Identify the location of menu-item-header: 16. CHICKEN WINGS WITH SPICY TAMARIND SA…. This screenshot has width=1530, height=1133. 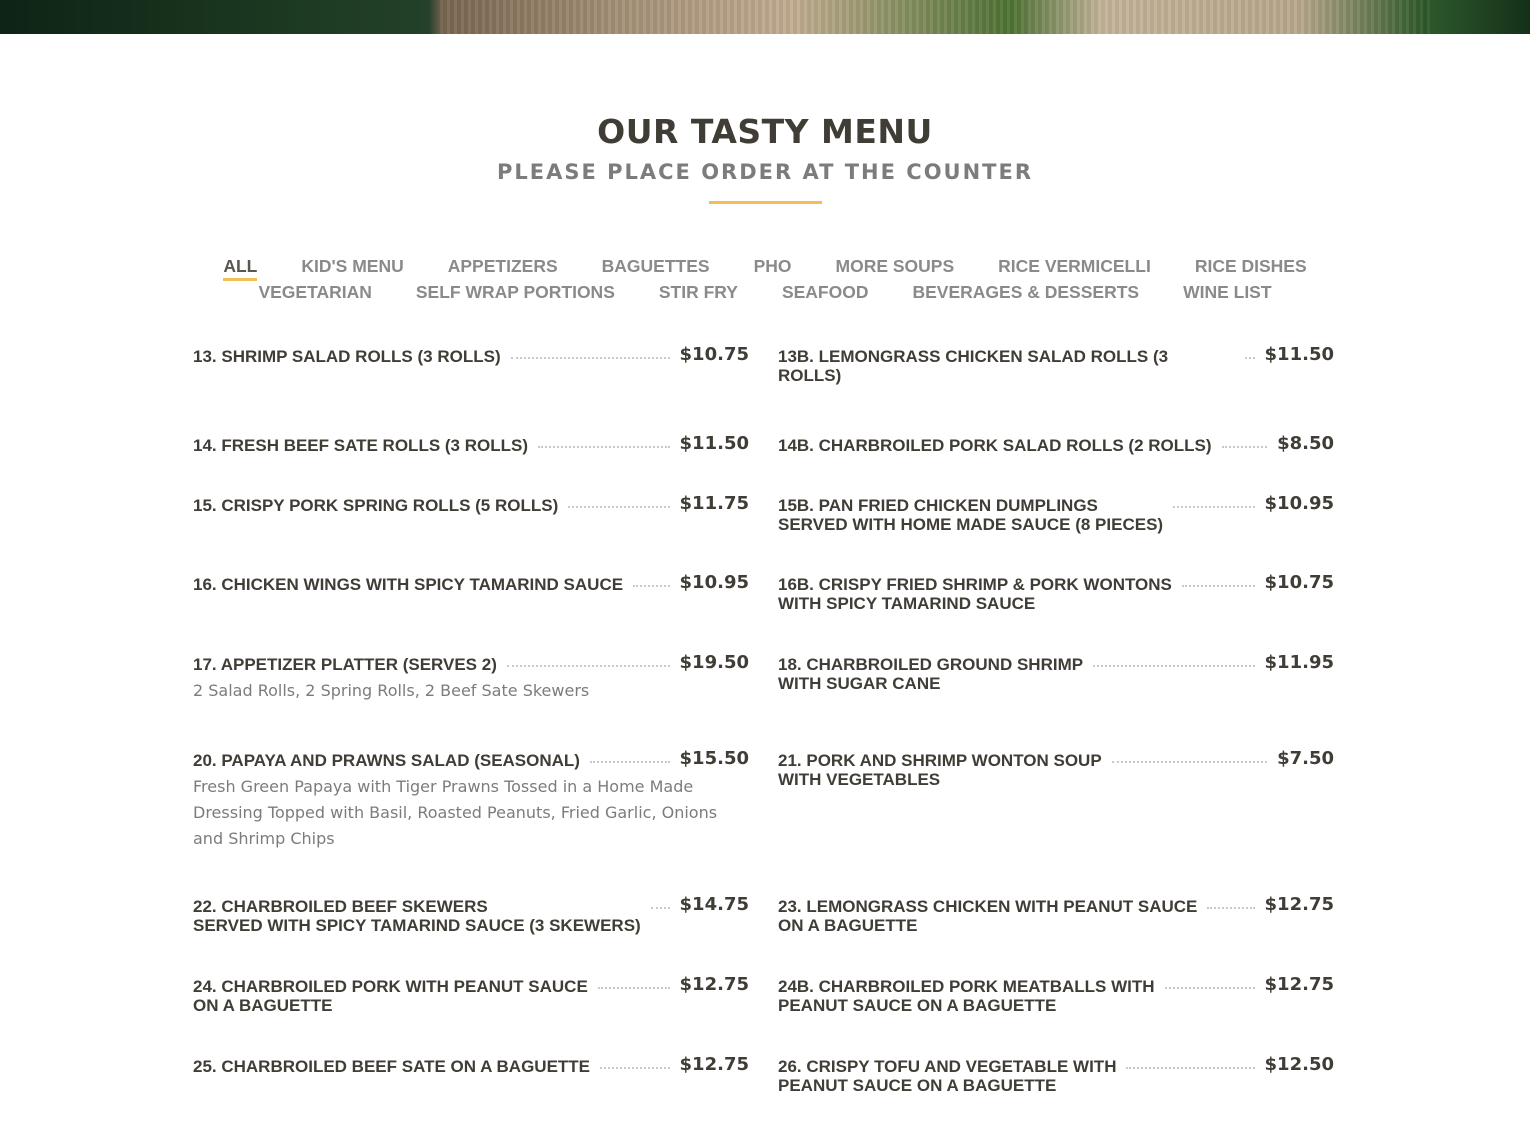
(471, 583).